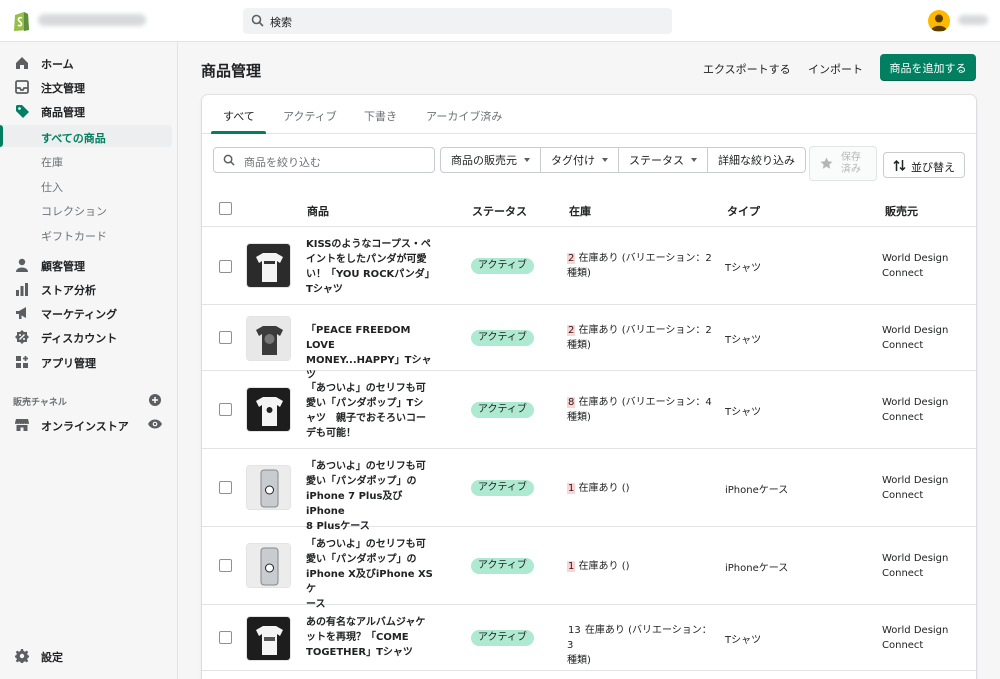  What do you see at coordinates (656, 160) in the screenshot?
I see `status-filter-label: ステータス` at bounding box center [656, 160].